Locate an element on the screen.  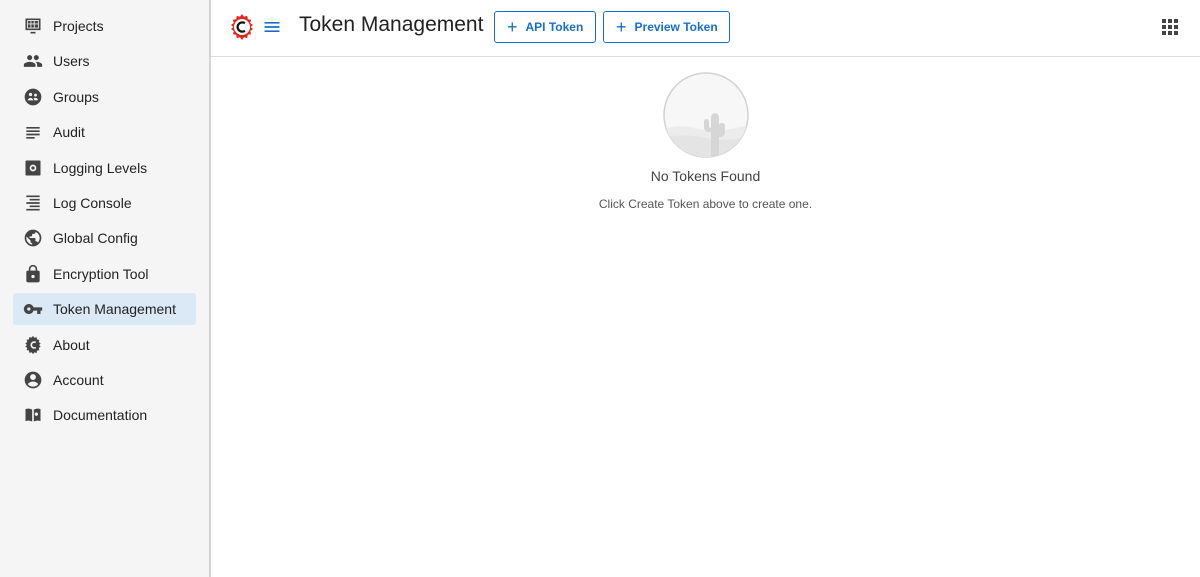
button-label: Preview Token is located at coordinates (676, 27).